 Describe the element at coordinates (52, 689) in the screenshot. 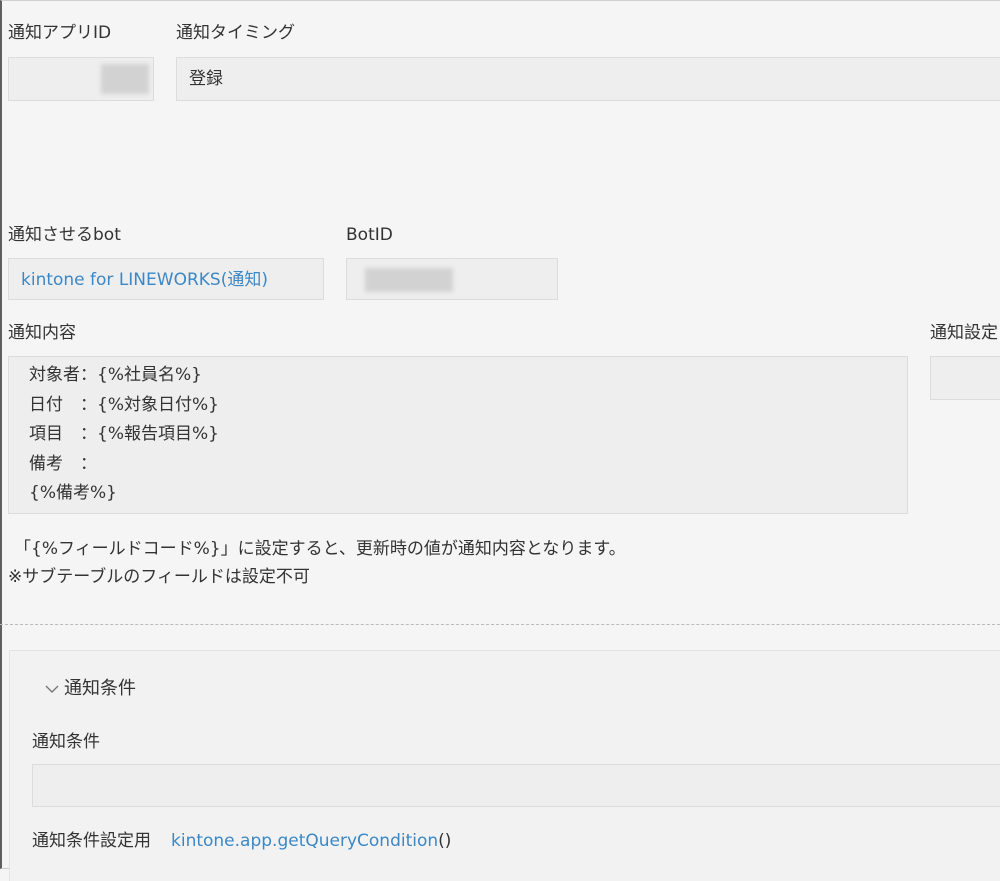

I see `chevron-down-icon` at that location.